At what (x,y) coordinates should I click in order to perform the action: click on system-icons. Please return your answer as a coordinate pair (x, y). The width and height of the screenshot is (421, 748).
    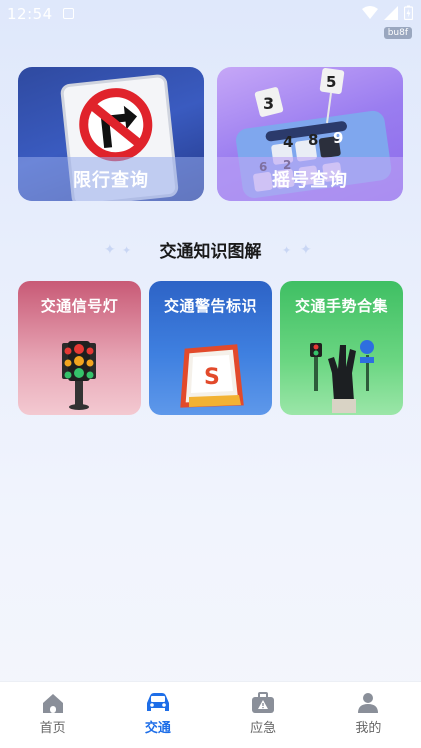
    Looking at the image, I should click on (387, 12).